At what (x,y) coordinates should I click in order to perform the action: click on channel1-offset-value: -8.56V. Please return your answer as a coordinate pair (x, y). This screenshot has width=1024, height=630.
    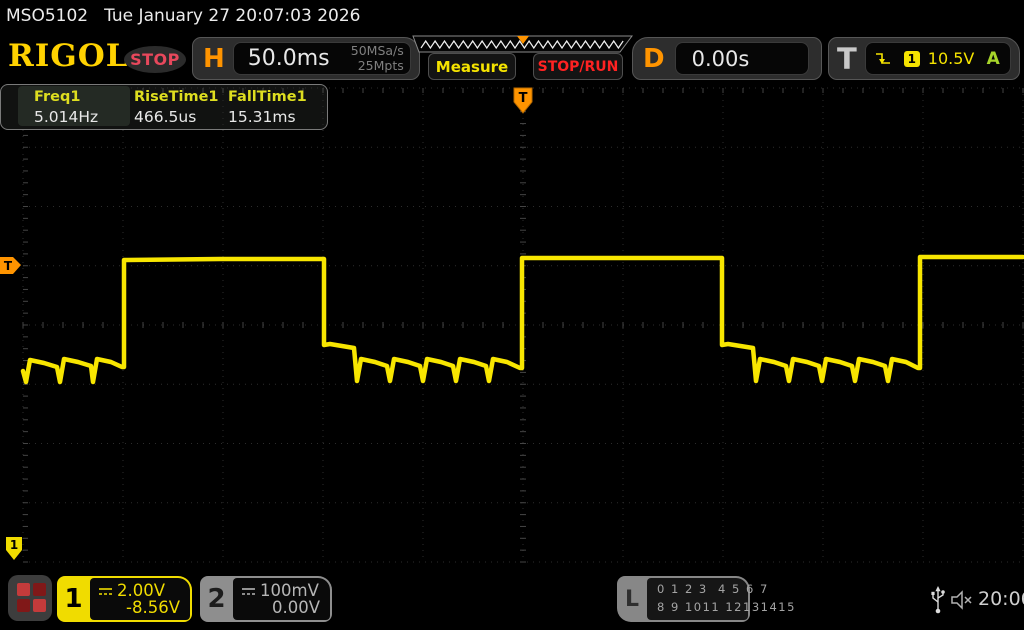
    Looking at the image, I should click on (153, 607).